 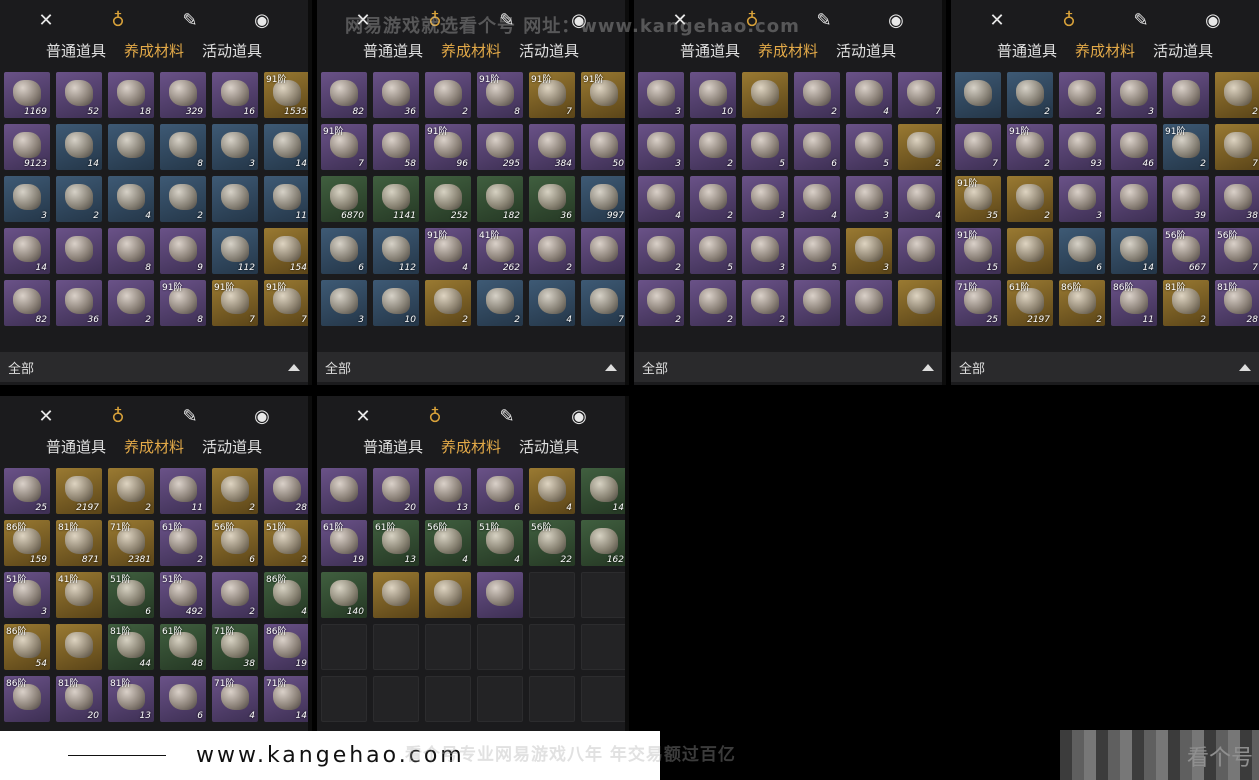 I want to click on item-slot: 71阶 14, so click(x=286, y=699).